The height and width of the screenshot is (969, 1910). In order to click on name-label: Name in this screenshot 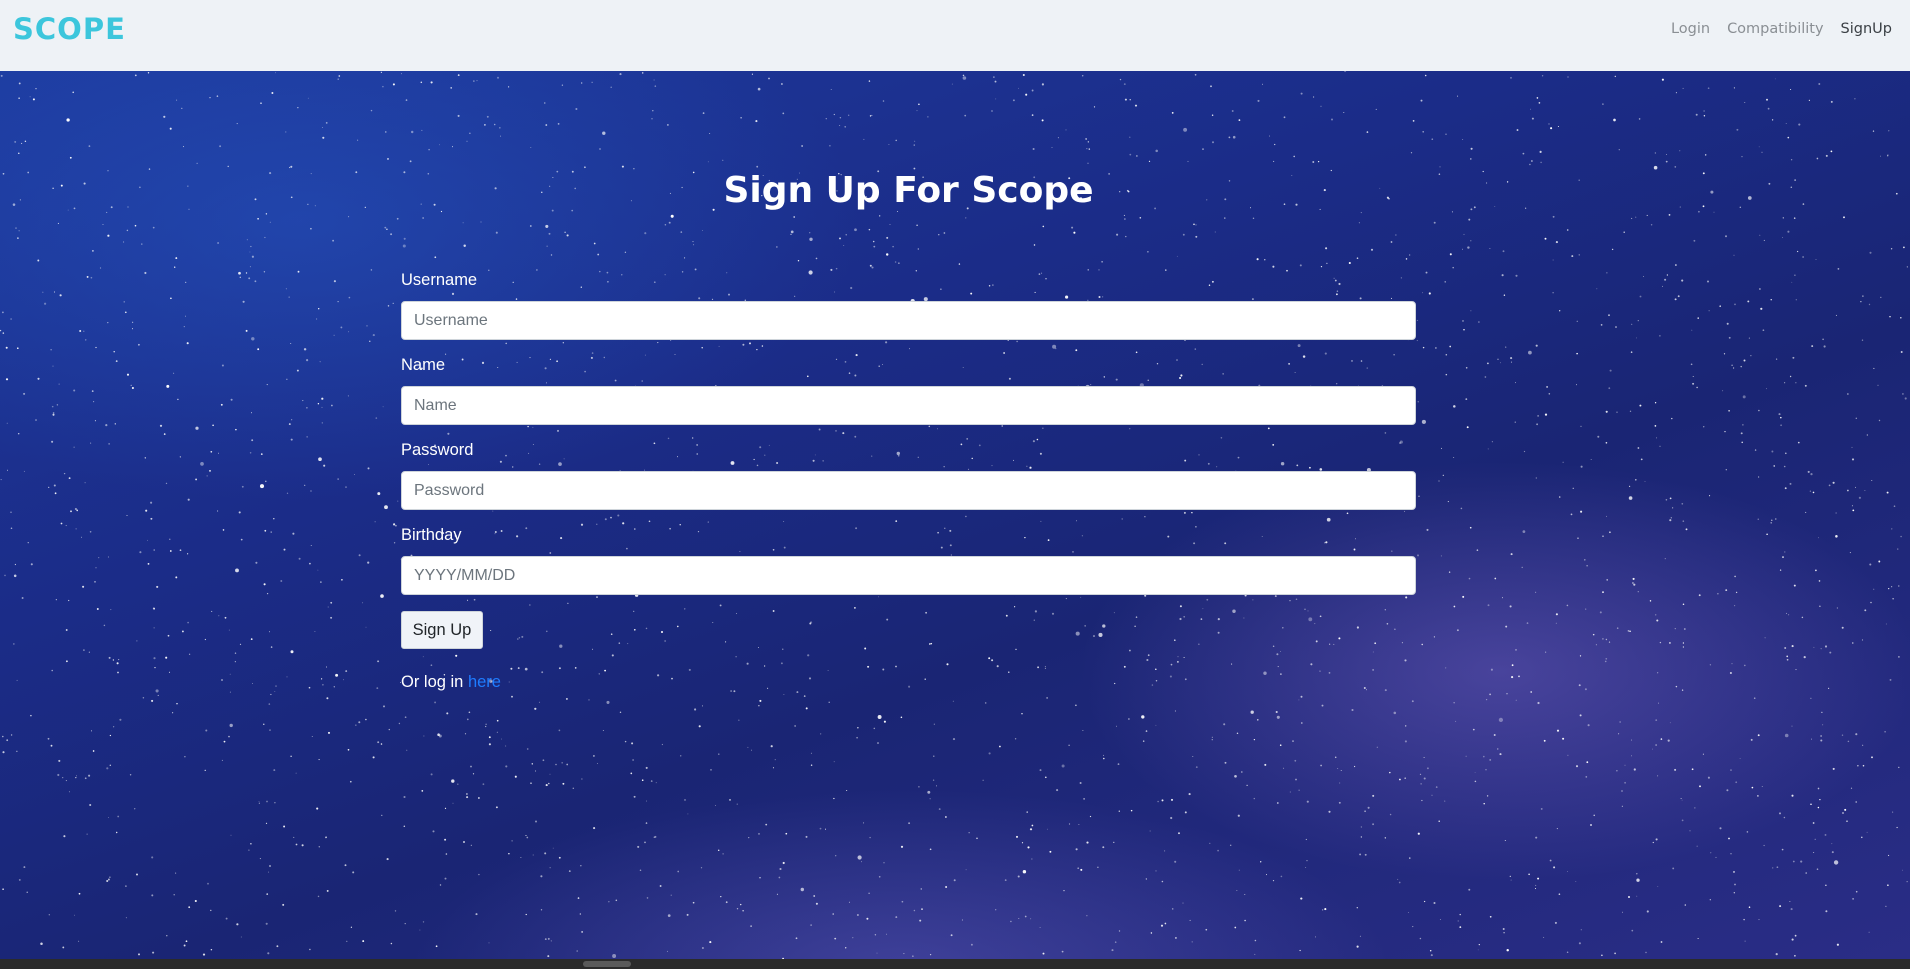, I will do `click(423, 365)`.